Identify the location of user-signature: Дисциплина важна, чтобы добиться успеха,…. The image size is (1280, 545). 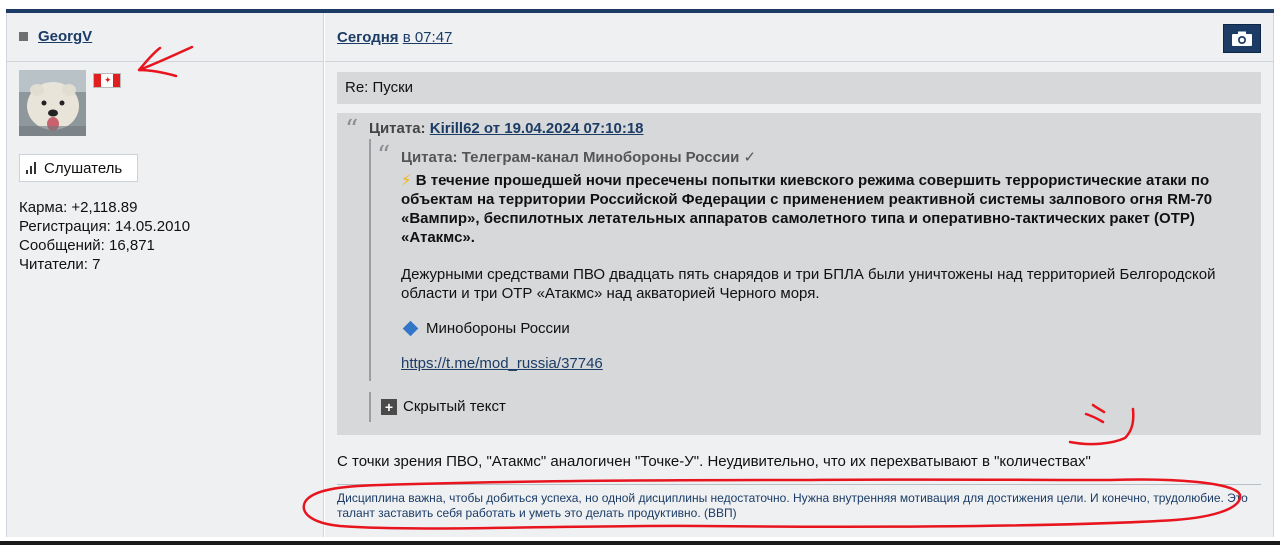
(799, 502).